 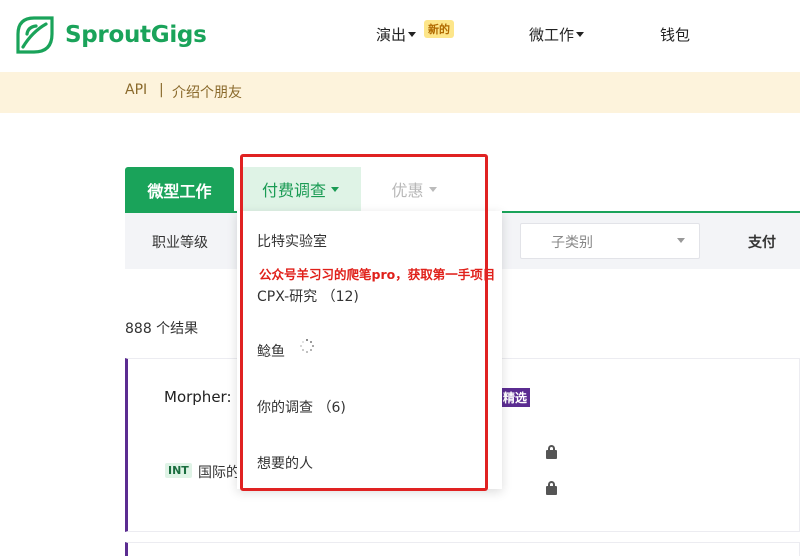 What do you see at coordinates (136, 90) in the screenshot?
I see `api-link: API` at bounding box center [136, 90].